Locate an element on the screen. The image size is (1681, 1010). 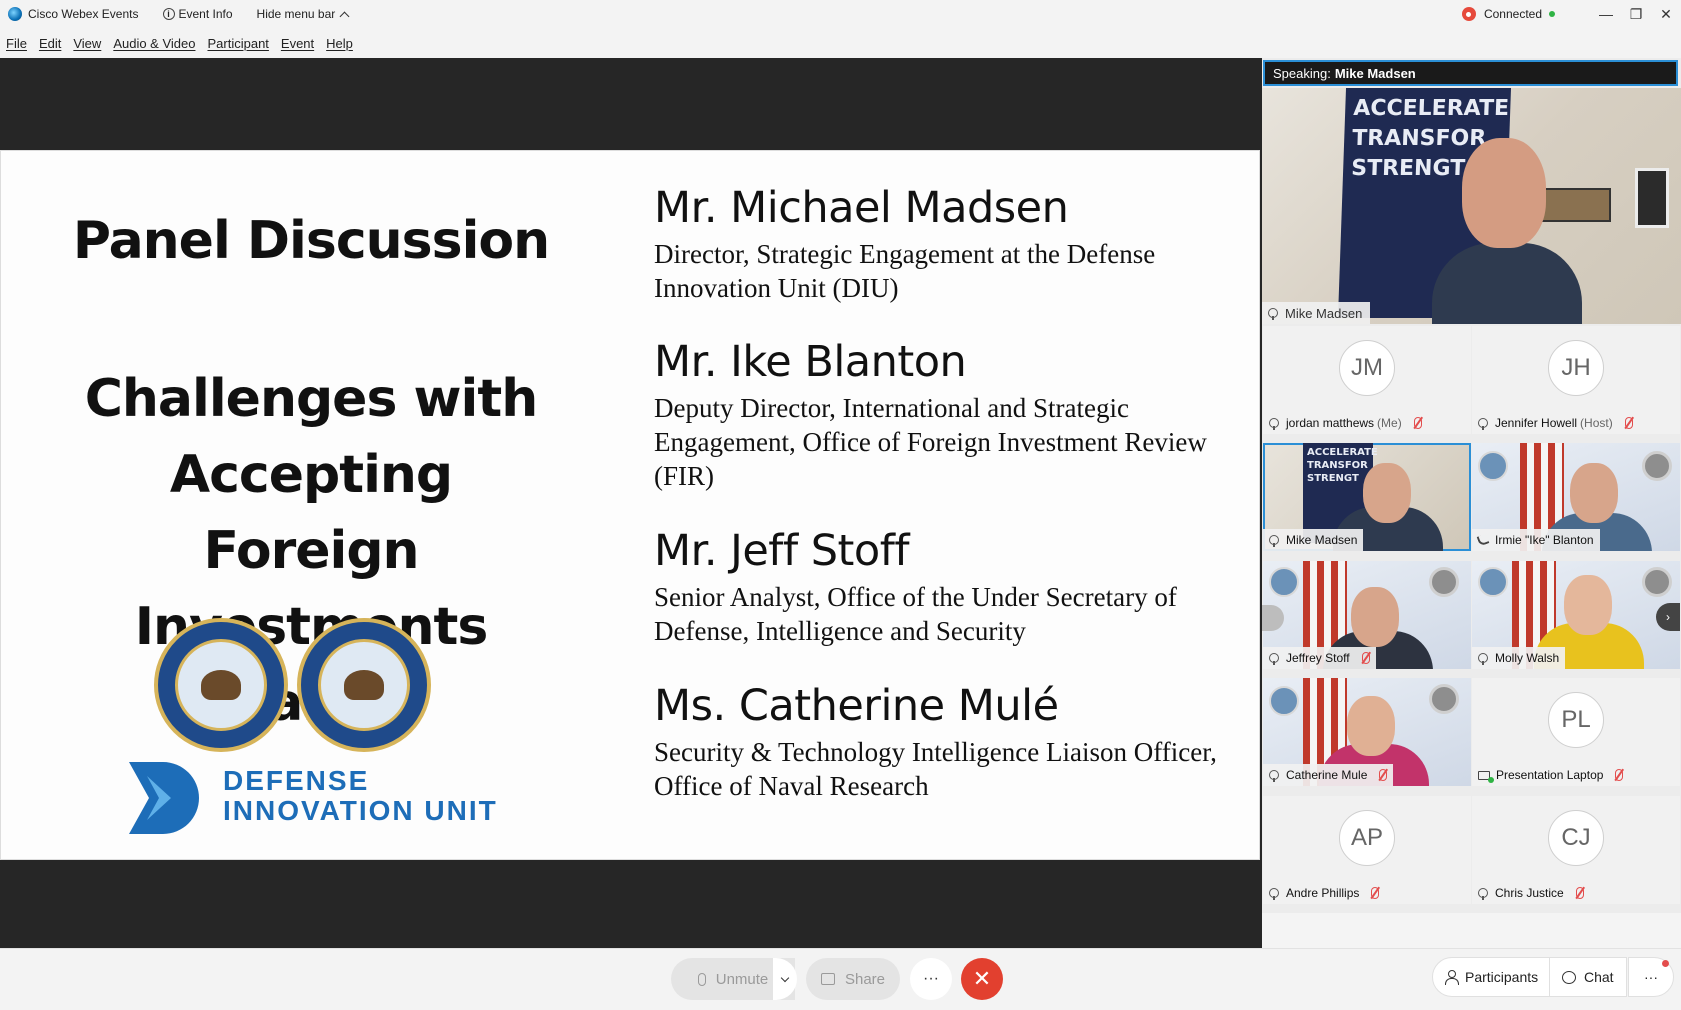
participant-tile: CJ Chris Justice is located at coordinates (1576, 850).